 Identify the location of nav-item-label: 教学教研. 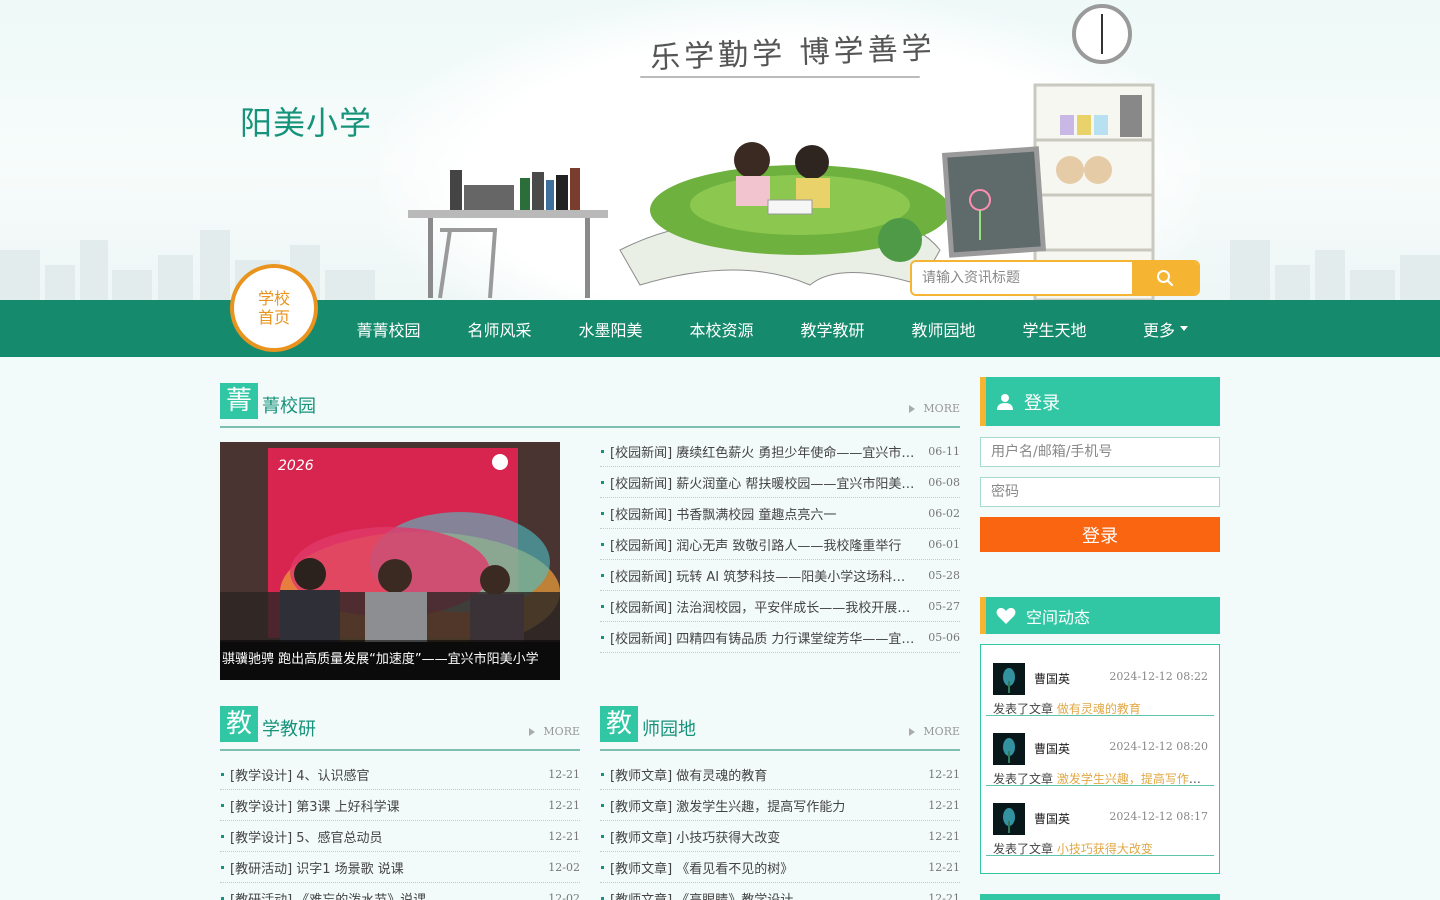
(832, 330).